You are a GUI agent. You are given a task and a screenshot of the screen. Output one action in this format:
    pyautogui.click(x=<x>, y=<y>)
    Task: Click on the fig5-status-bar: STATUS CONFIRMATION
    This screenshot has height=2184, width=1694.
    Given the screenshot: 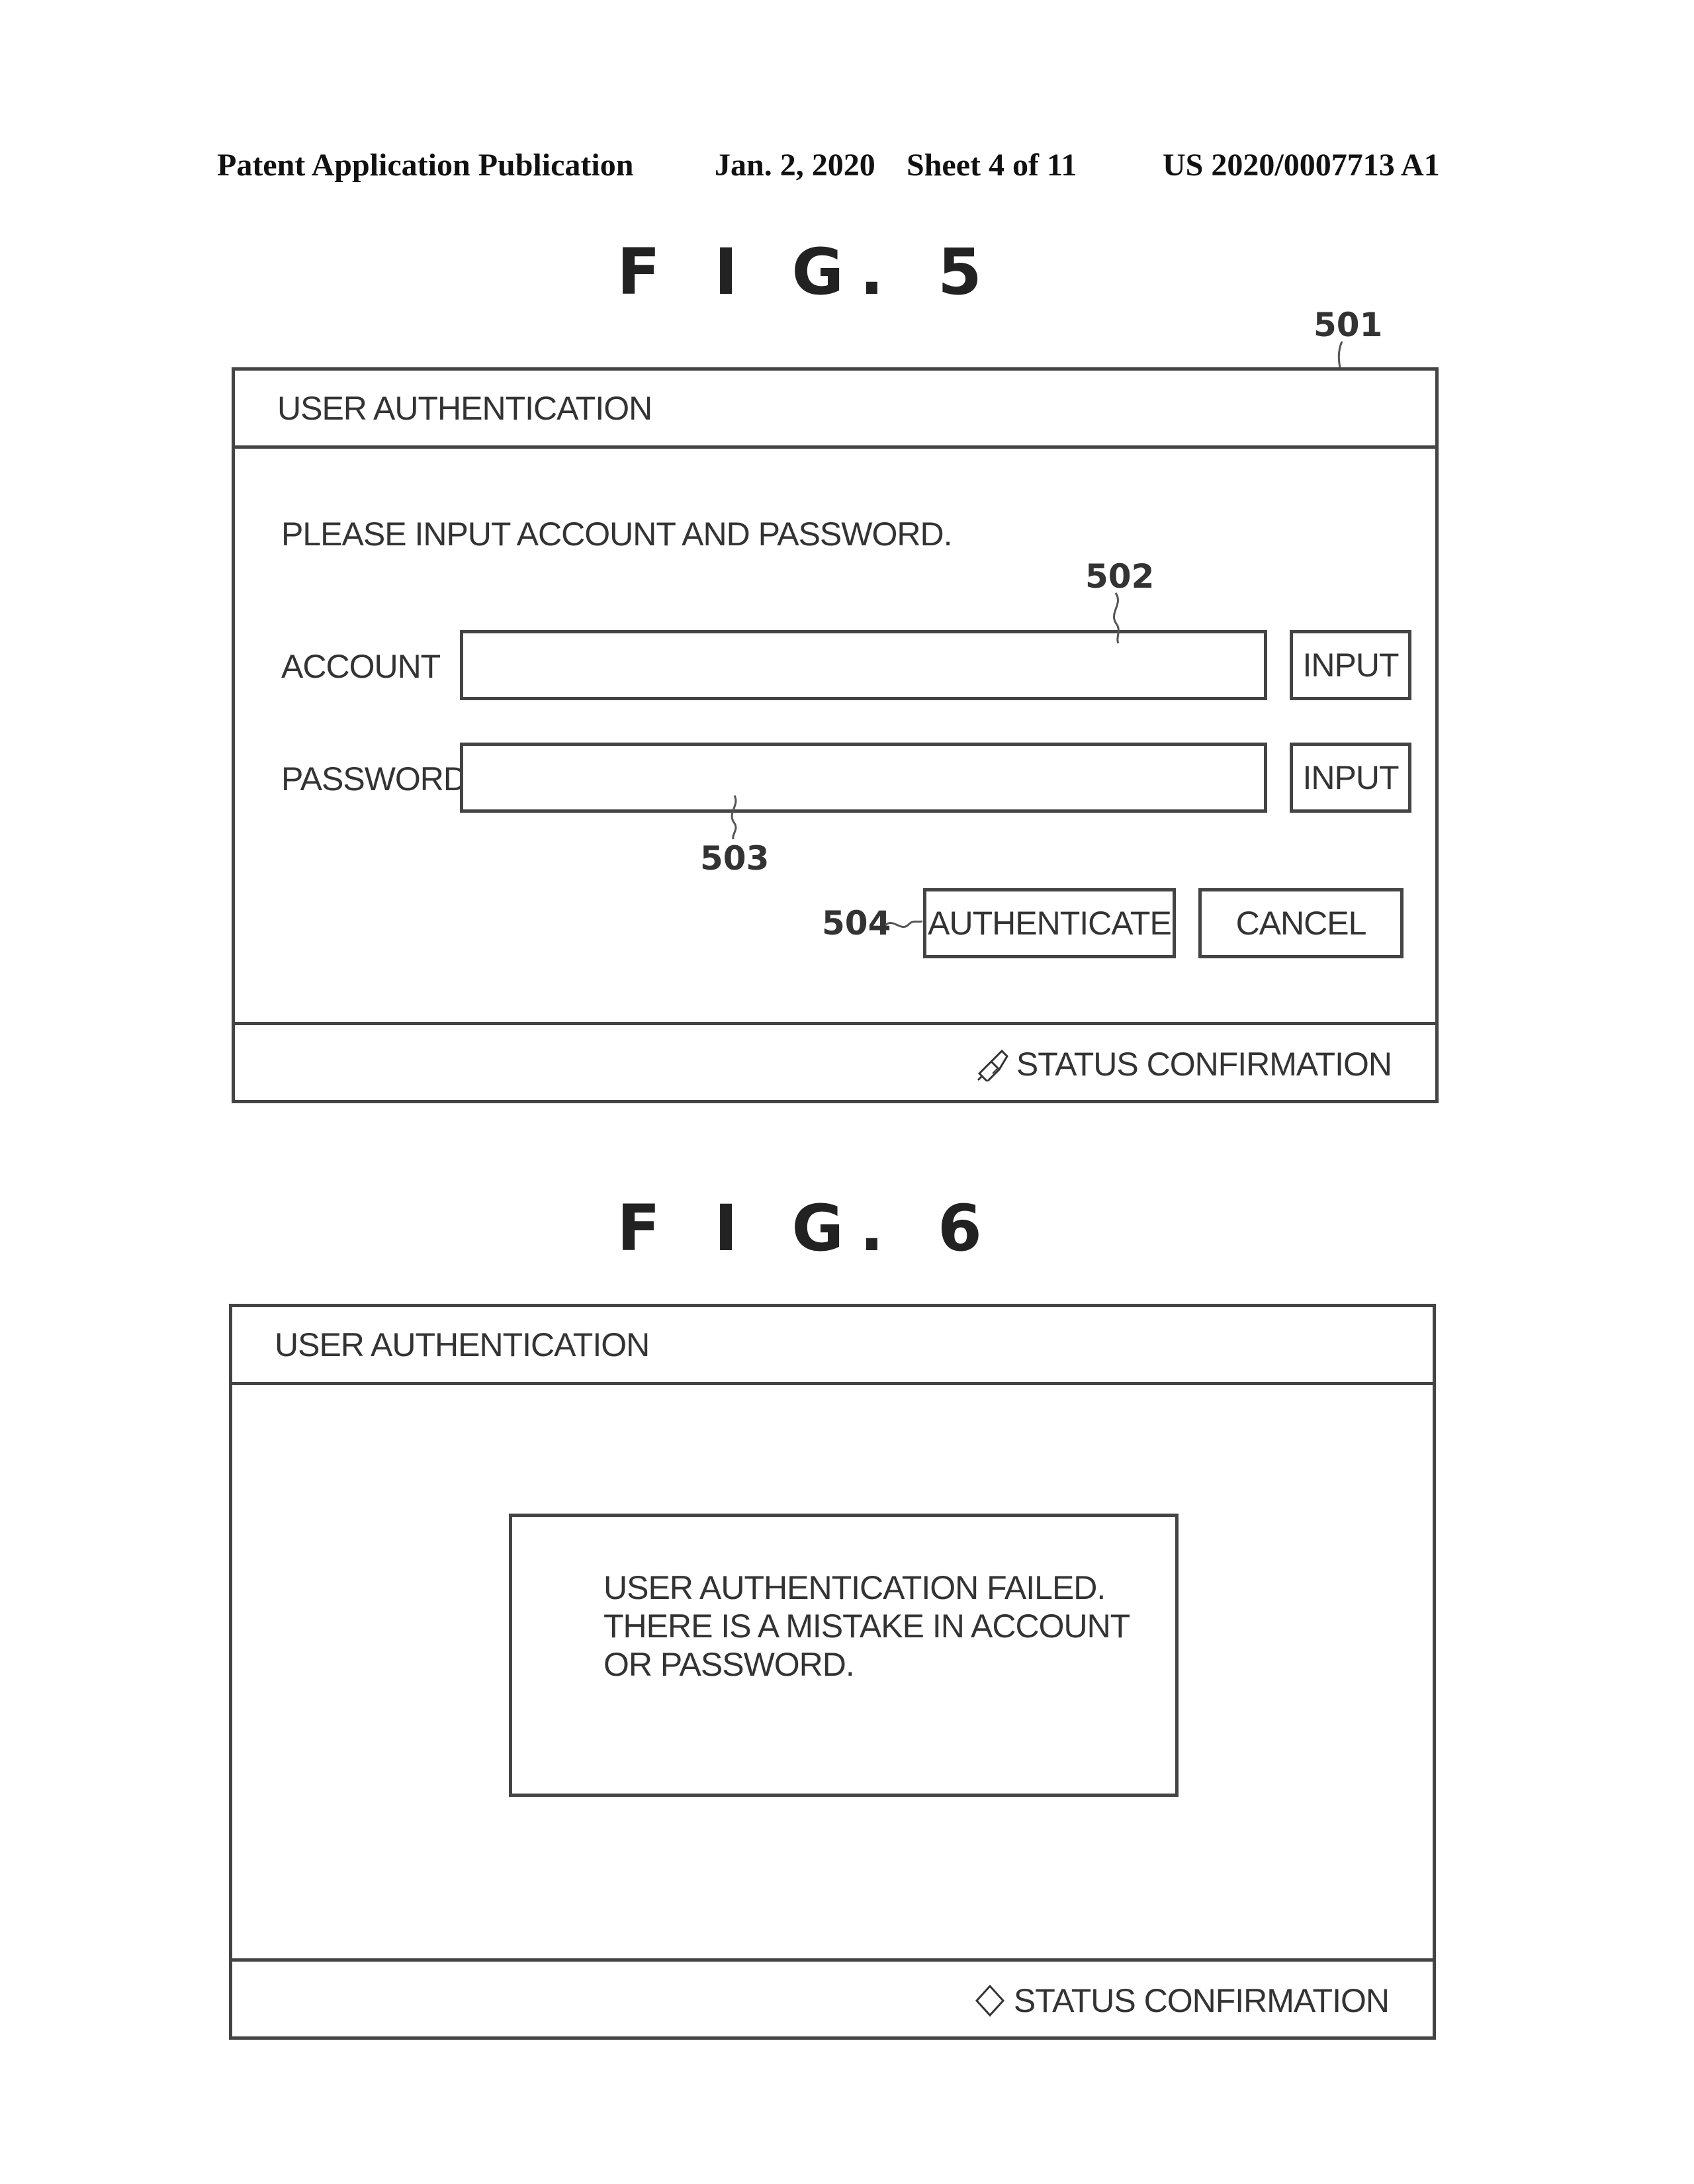 What is the action you would take?
    pyautogui.click(x=835, y=1061)
    